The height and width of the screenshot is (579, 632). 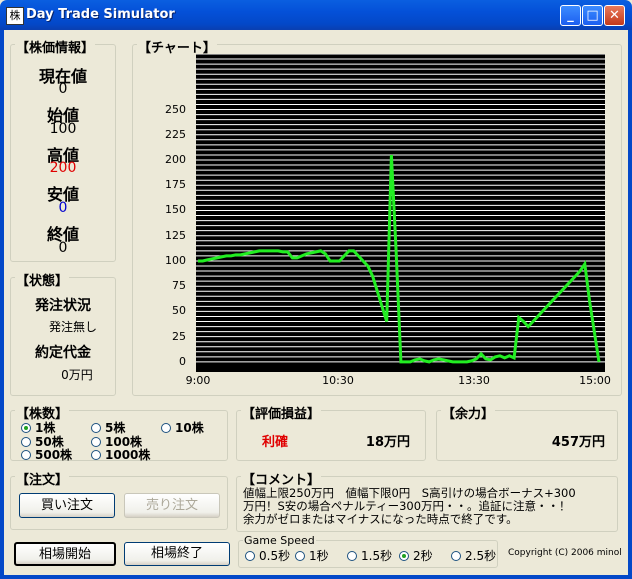 What do you see at coordinates (377, 556) in the screenshot?
I see `speed-radio-label: 1.5秒` at bounding box center [377, 556].